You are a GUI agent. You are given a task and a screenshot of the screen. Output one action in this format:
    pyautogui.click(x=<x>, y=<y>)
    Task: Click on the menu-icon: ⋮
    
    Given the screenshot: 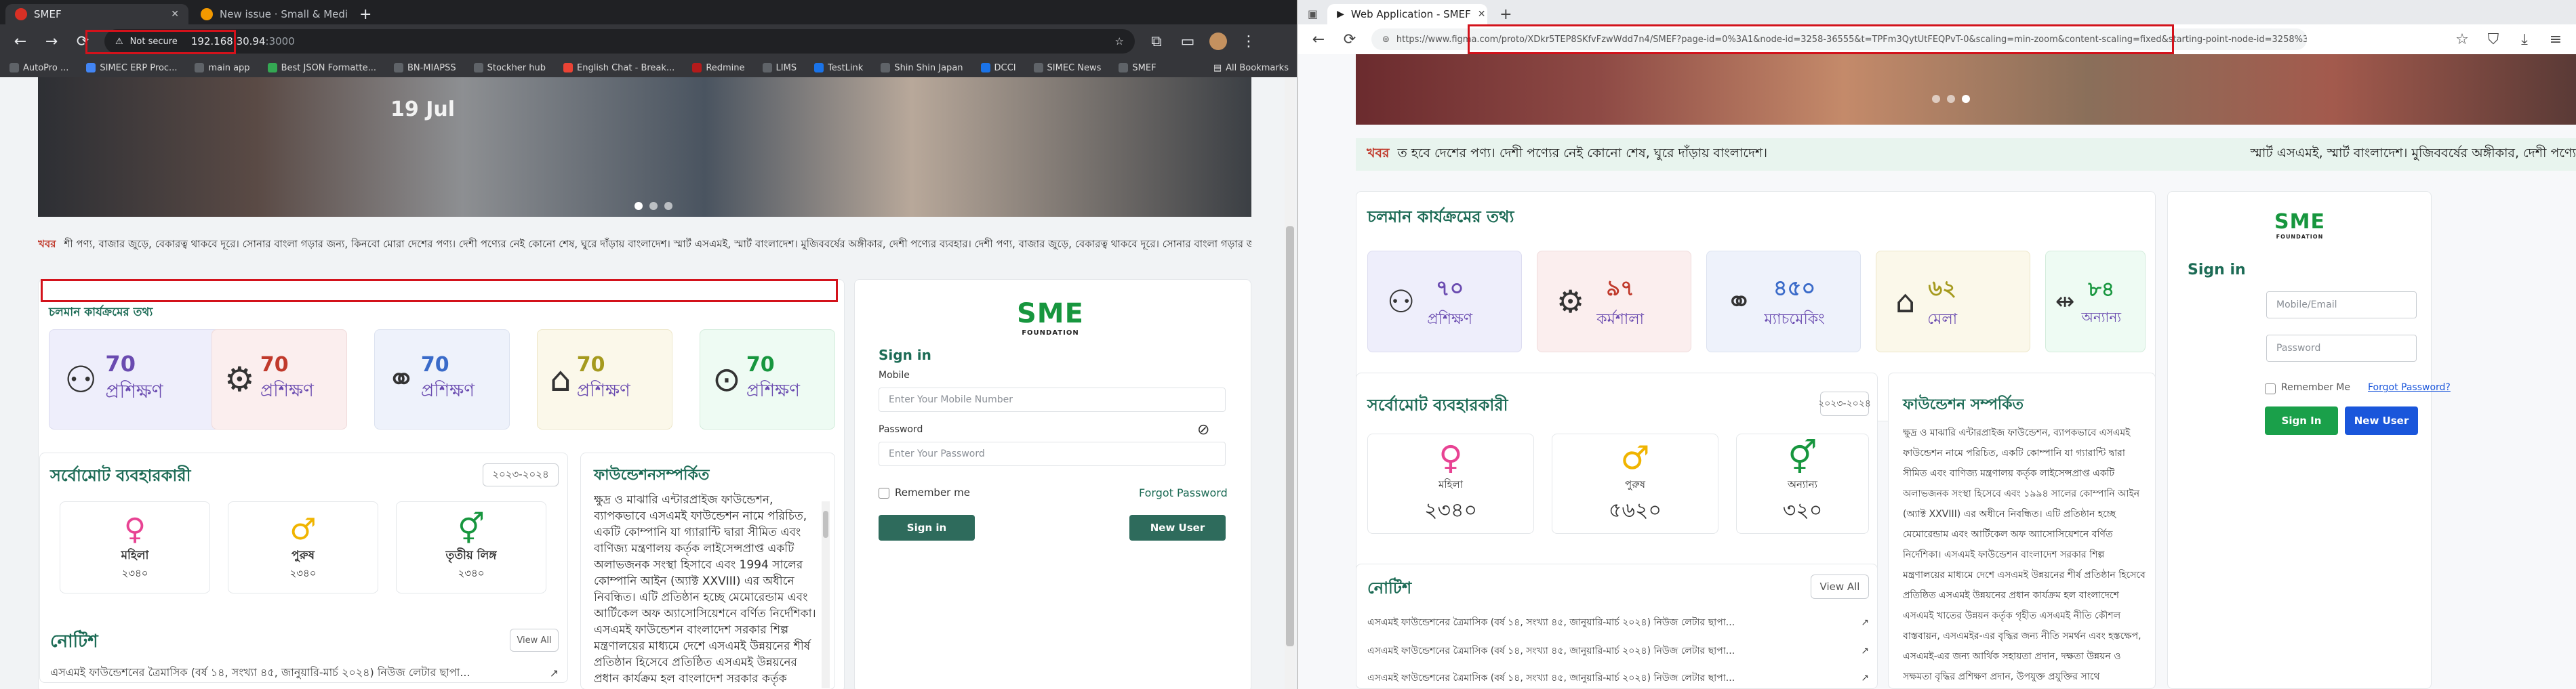 What is the action you would take?
    pyautogui.click(x=1248, y=41)
    